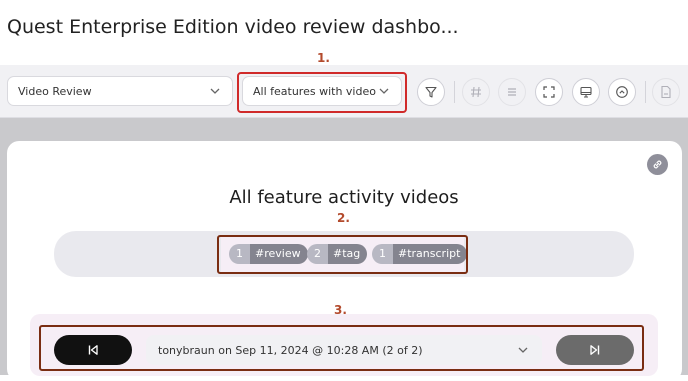 The image size is (688, 381). Describe the element at coordinates (344, 197) in the screenshot. I see `card-title: All feature activity videos` at that location.